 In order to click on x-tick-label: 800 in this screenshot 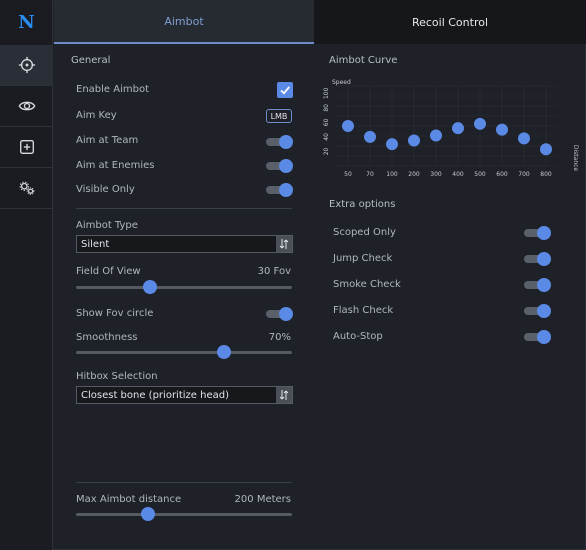, I will do `click(546, 174)`.